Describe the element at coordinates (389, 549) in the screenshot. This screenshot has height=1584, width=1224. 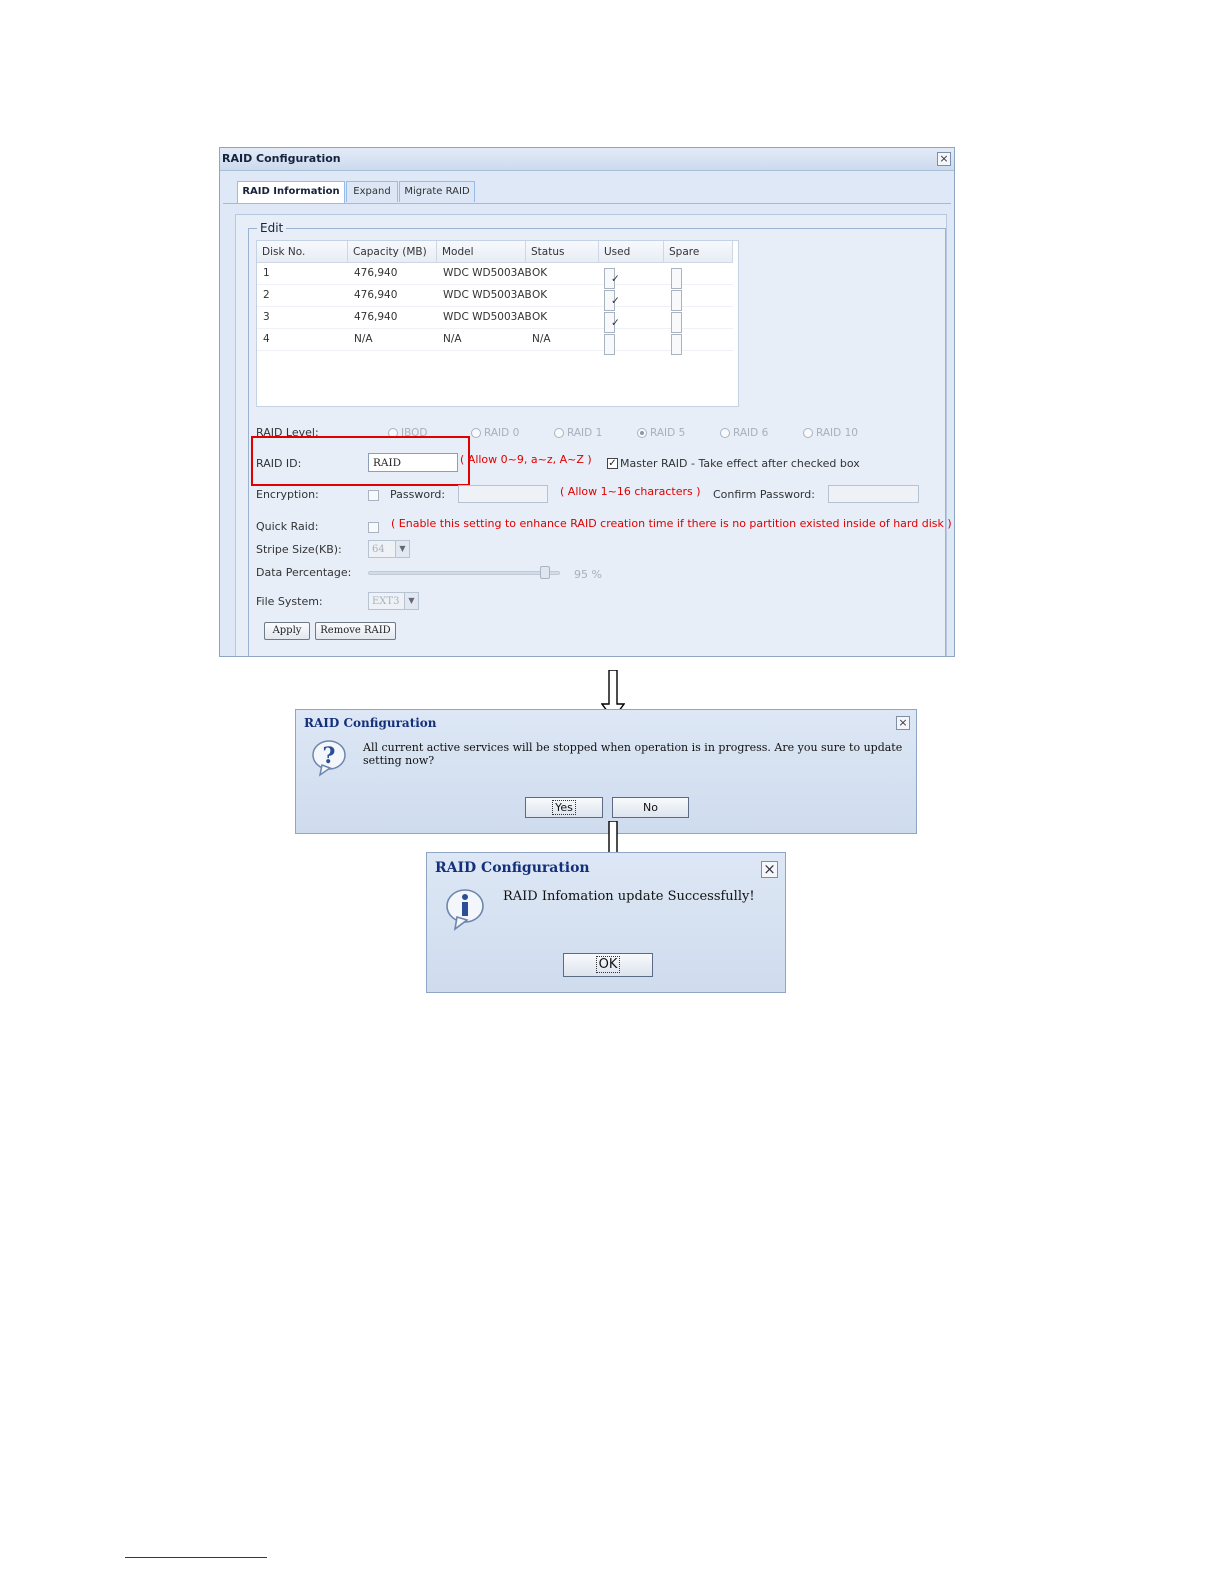
I see `stripe-size-select: 64 ▼` at that location.